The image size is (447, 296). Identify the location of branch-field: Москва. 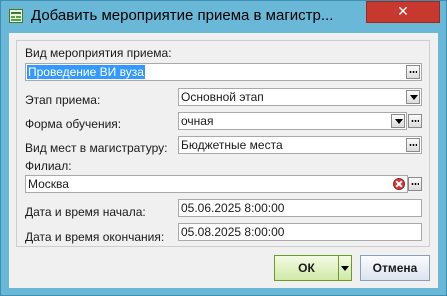
(216, 184).